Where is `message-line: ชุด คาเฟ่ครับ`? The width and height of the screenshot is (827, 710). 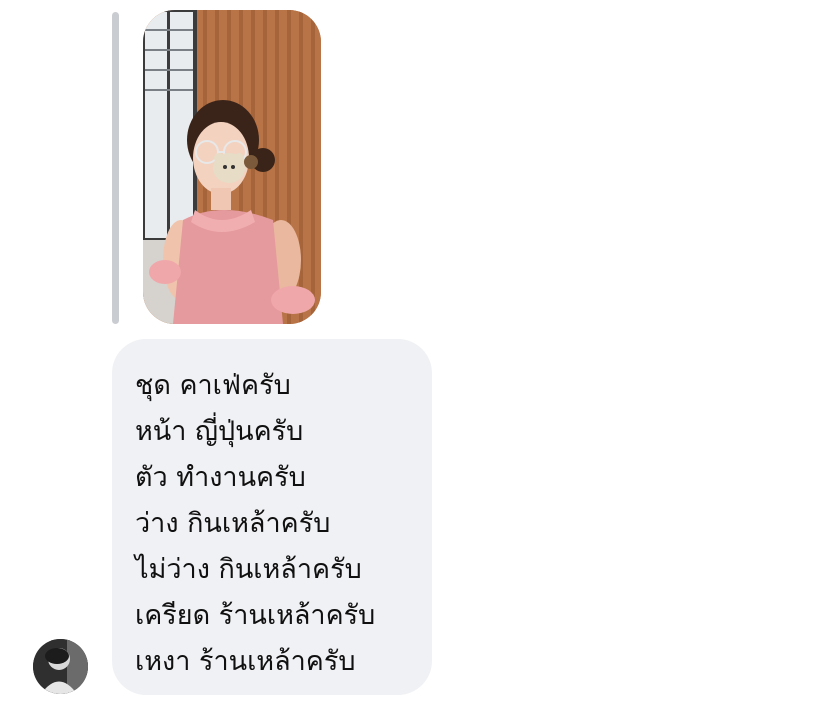 message-line: ชุด คาเฟ่ครับ is located at coordinates (213, 385).